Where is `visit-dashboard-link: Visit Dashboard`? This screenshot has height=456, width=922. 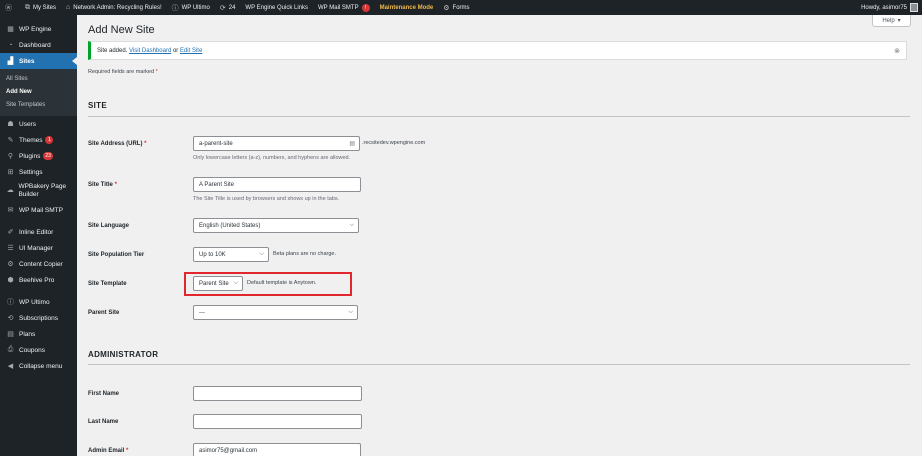 visit-dashboard-link: Visit Dashboard is located at coordinates (150, 51).